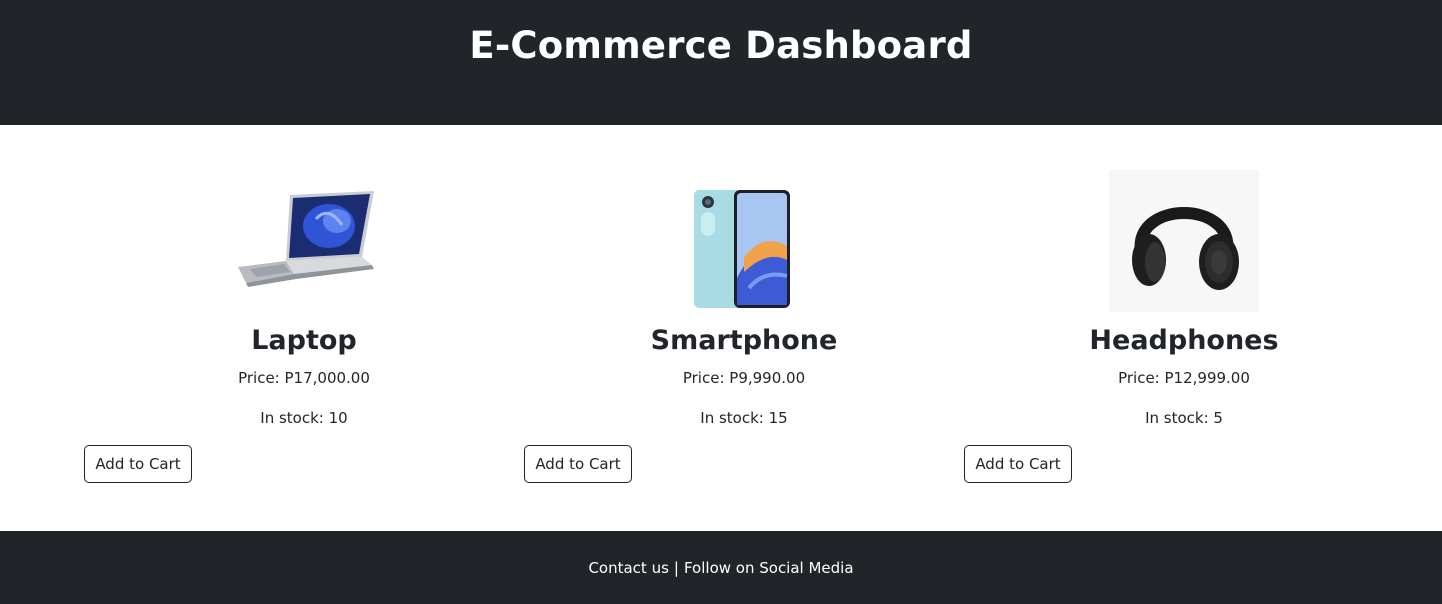 This screenshot has height=604, width=1442. I want to click on product-price: Price: P9,990.00, so click(744, 378).